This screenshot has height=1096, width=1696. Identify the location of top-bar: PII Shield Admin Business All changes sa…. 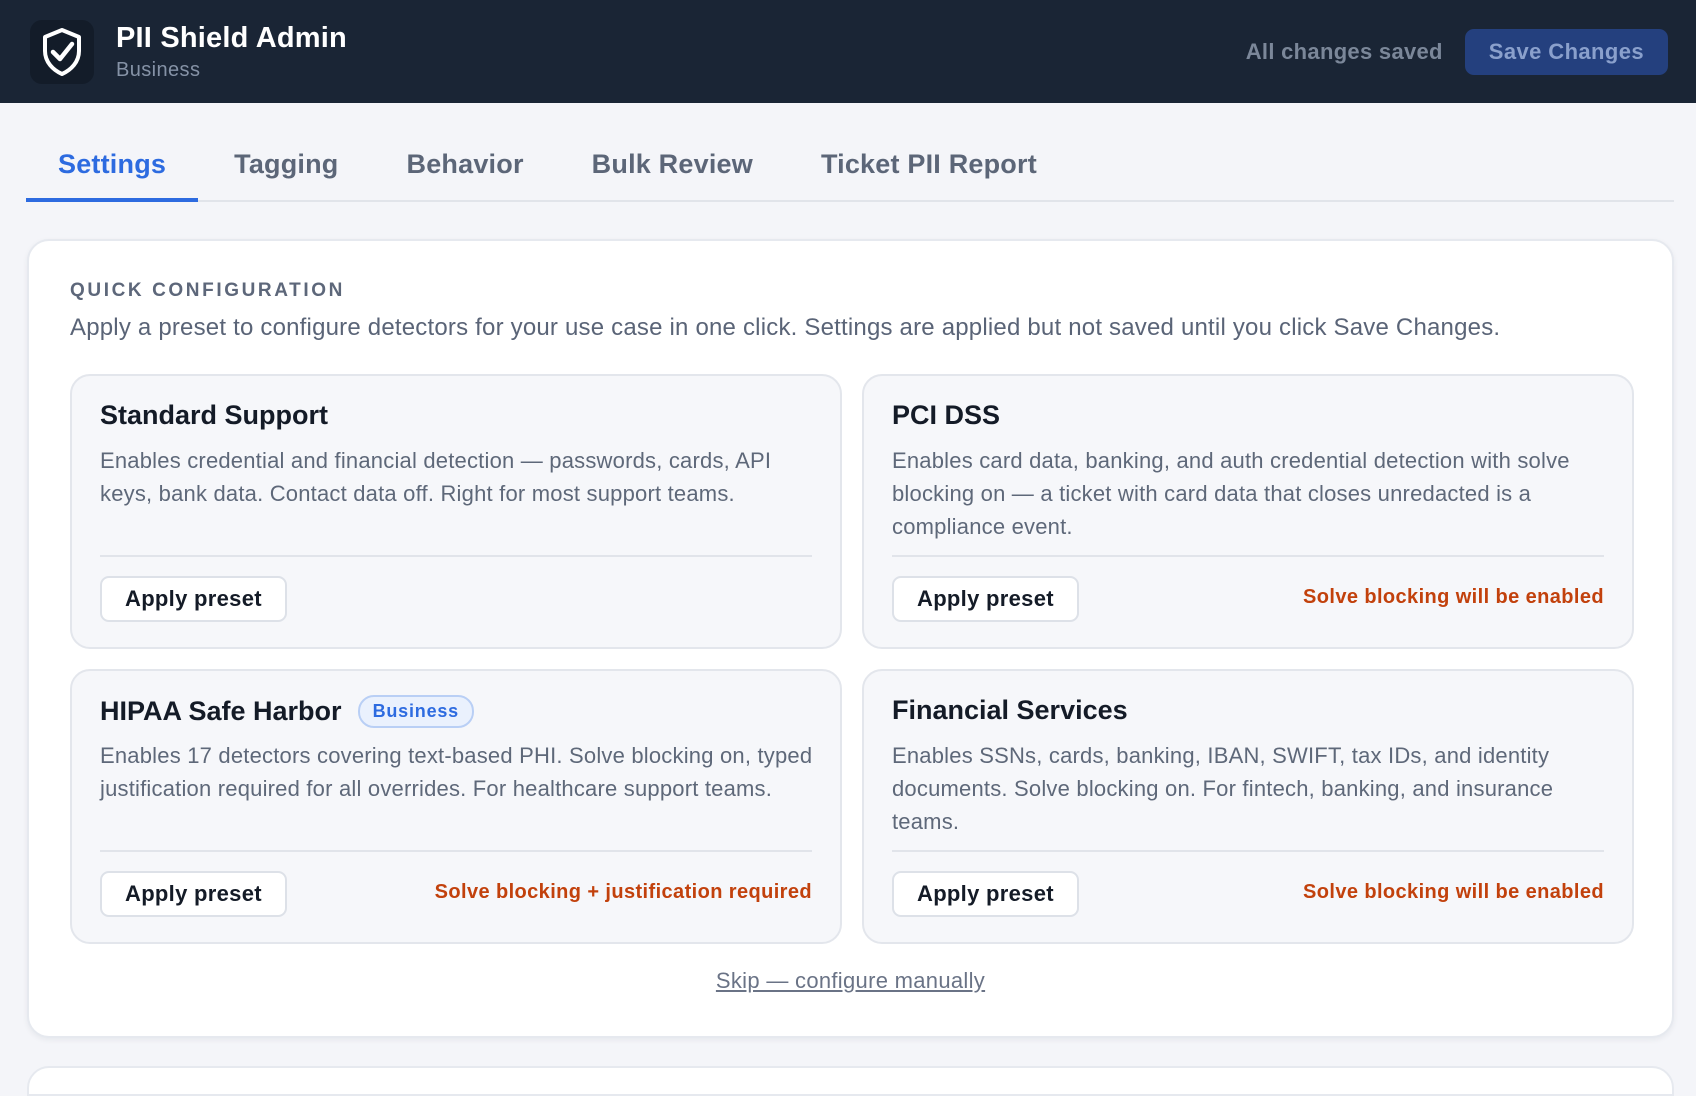
(848, 51).